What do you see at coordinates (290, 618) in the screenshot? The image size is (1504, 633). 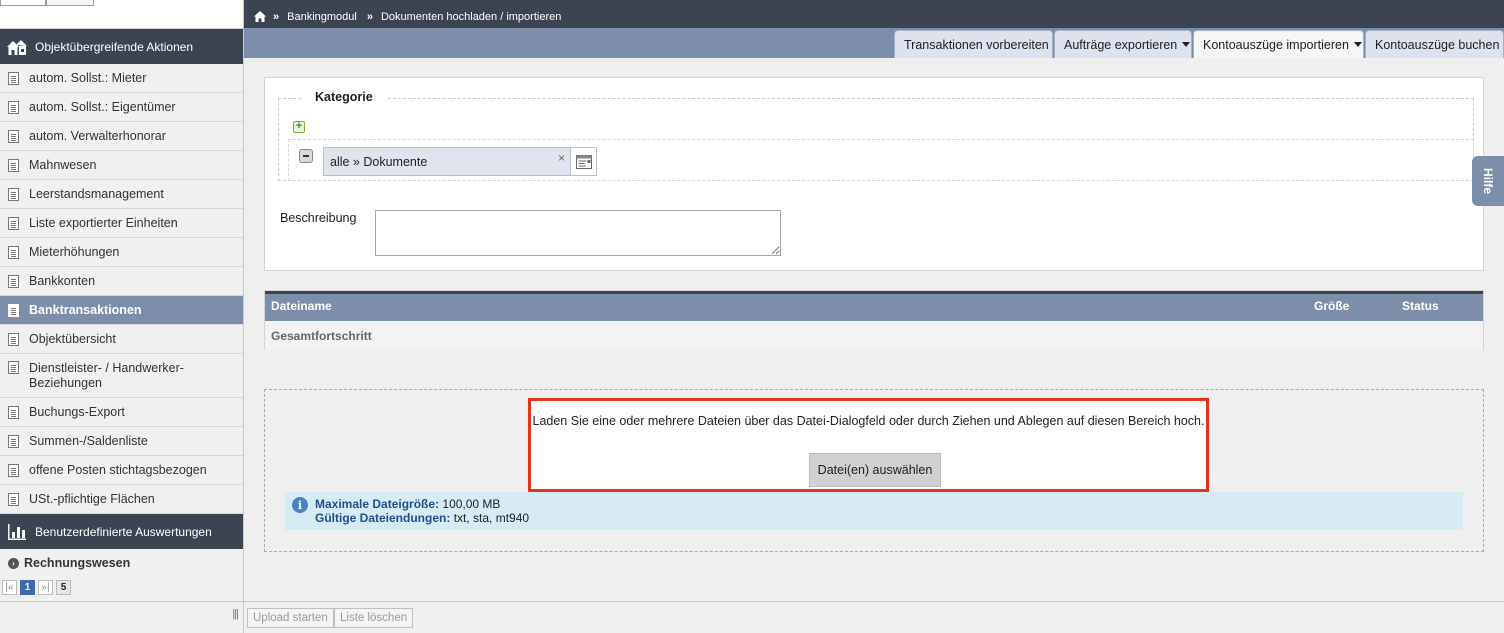 I see `start-upload-button: Upload starten` at bounding box center [290, 618].